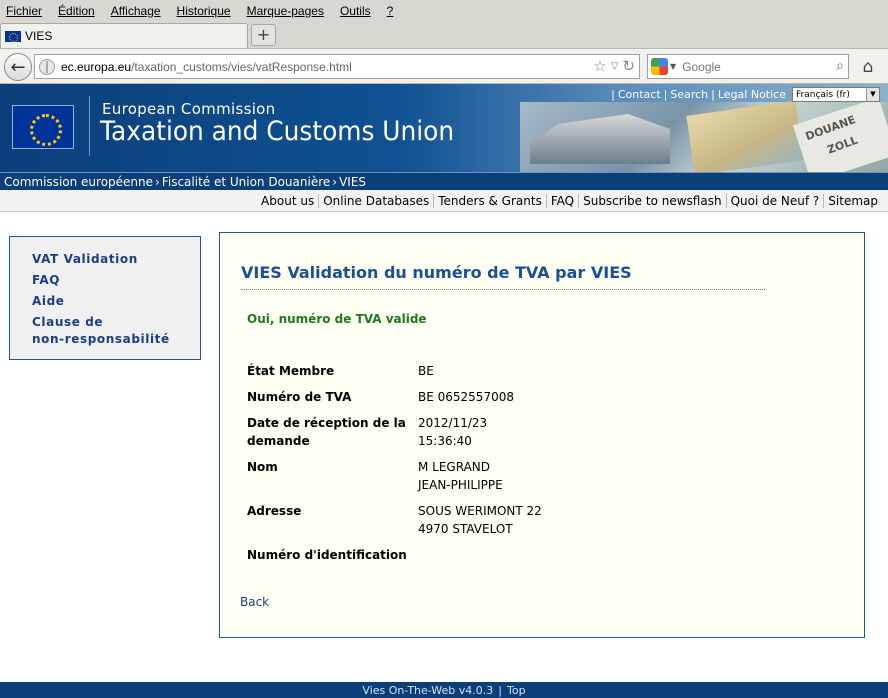 The height and width of the screenshot is (698, 888). I want to click on banner-divider, so click(89, 126).